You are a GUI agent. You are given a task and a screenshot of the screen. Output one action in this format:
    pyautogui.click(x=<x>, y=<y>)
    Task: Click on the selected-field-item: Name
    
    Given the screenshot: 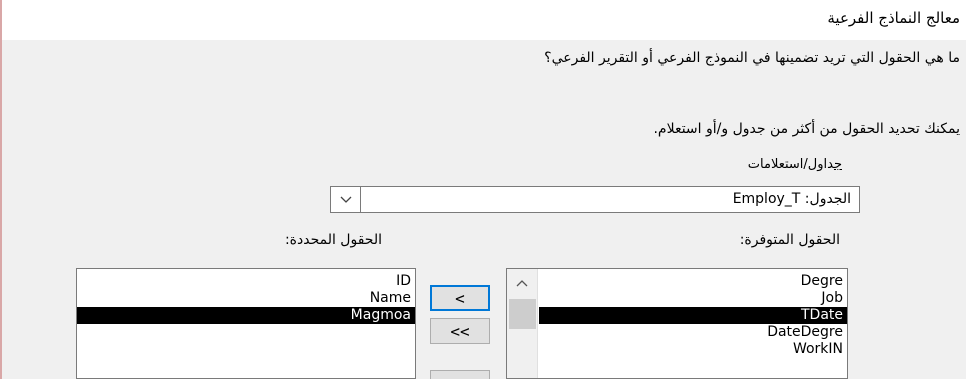 What is the action you would take?
    pyautogui.click(x=246, y=298)
    